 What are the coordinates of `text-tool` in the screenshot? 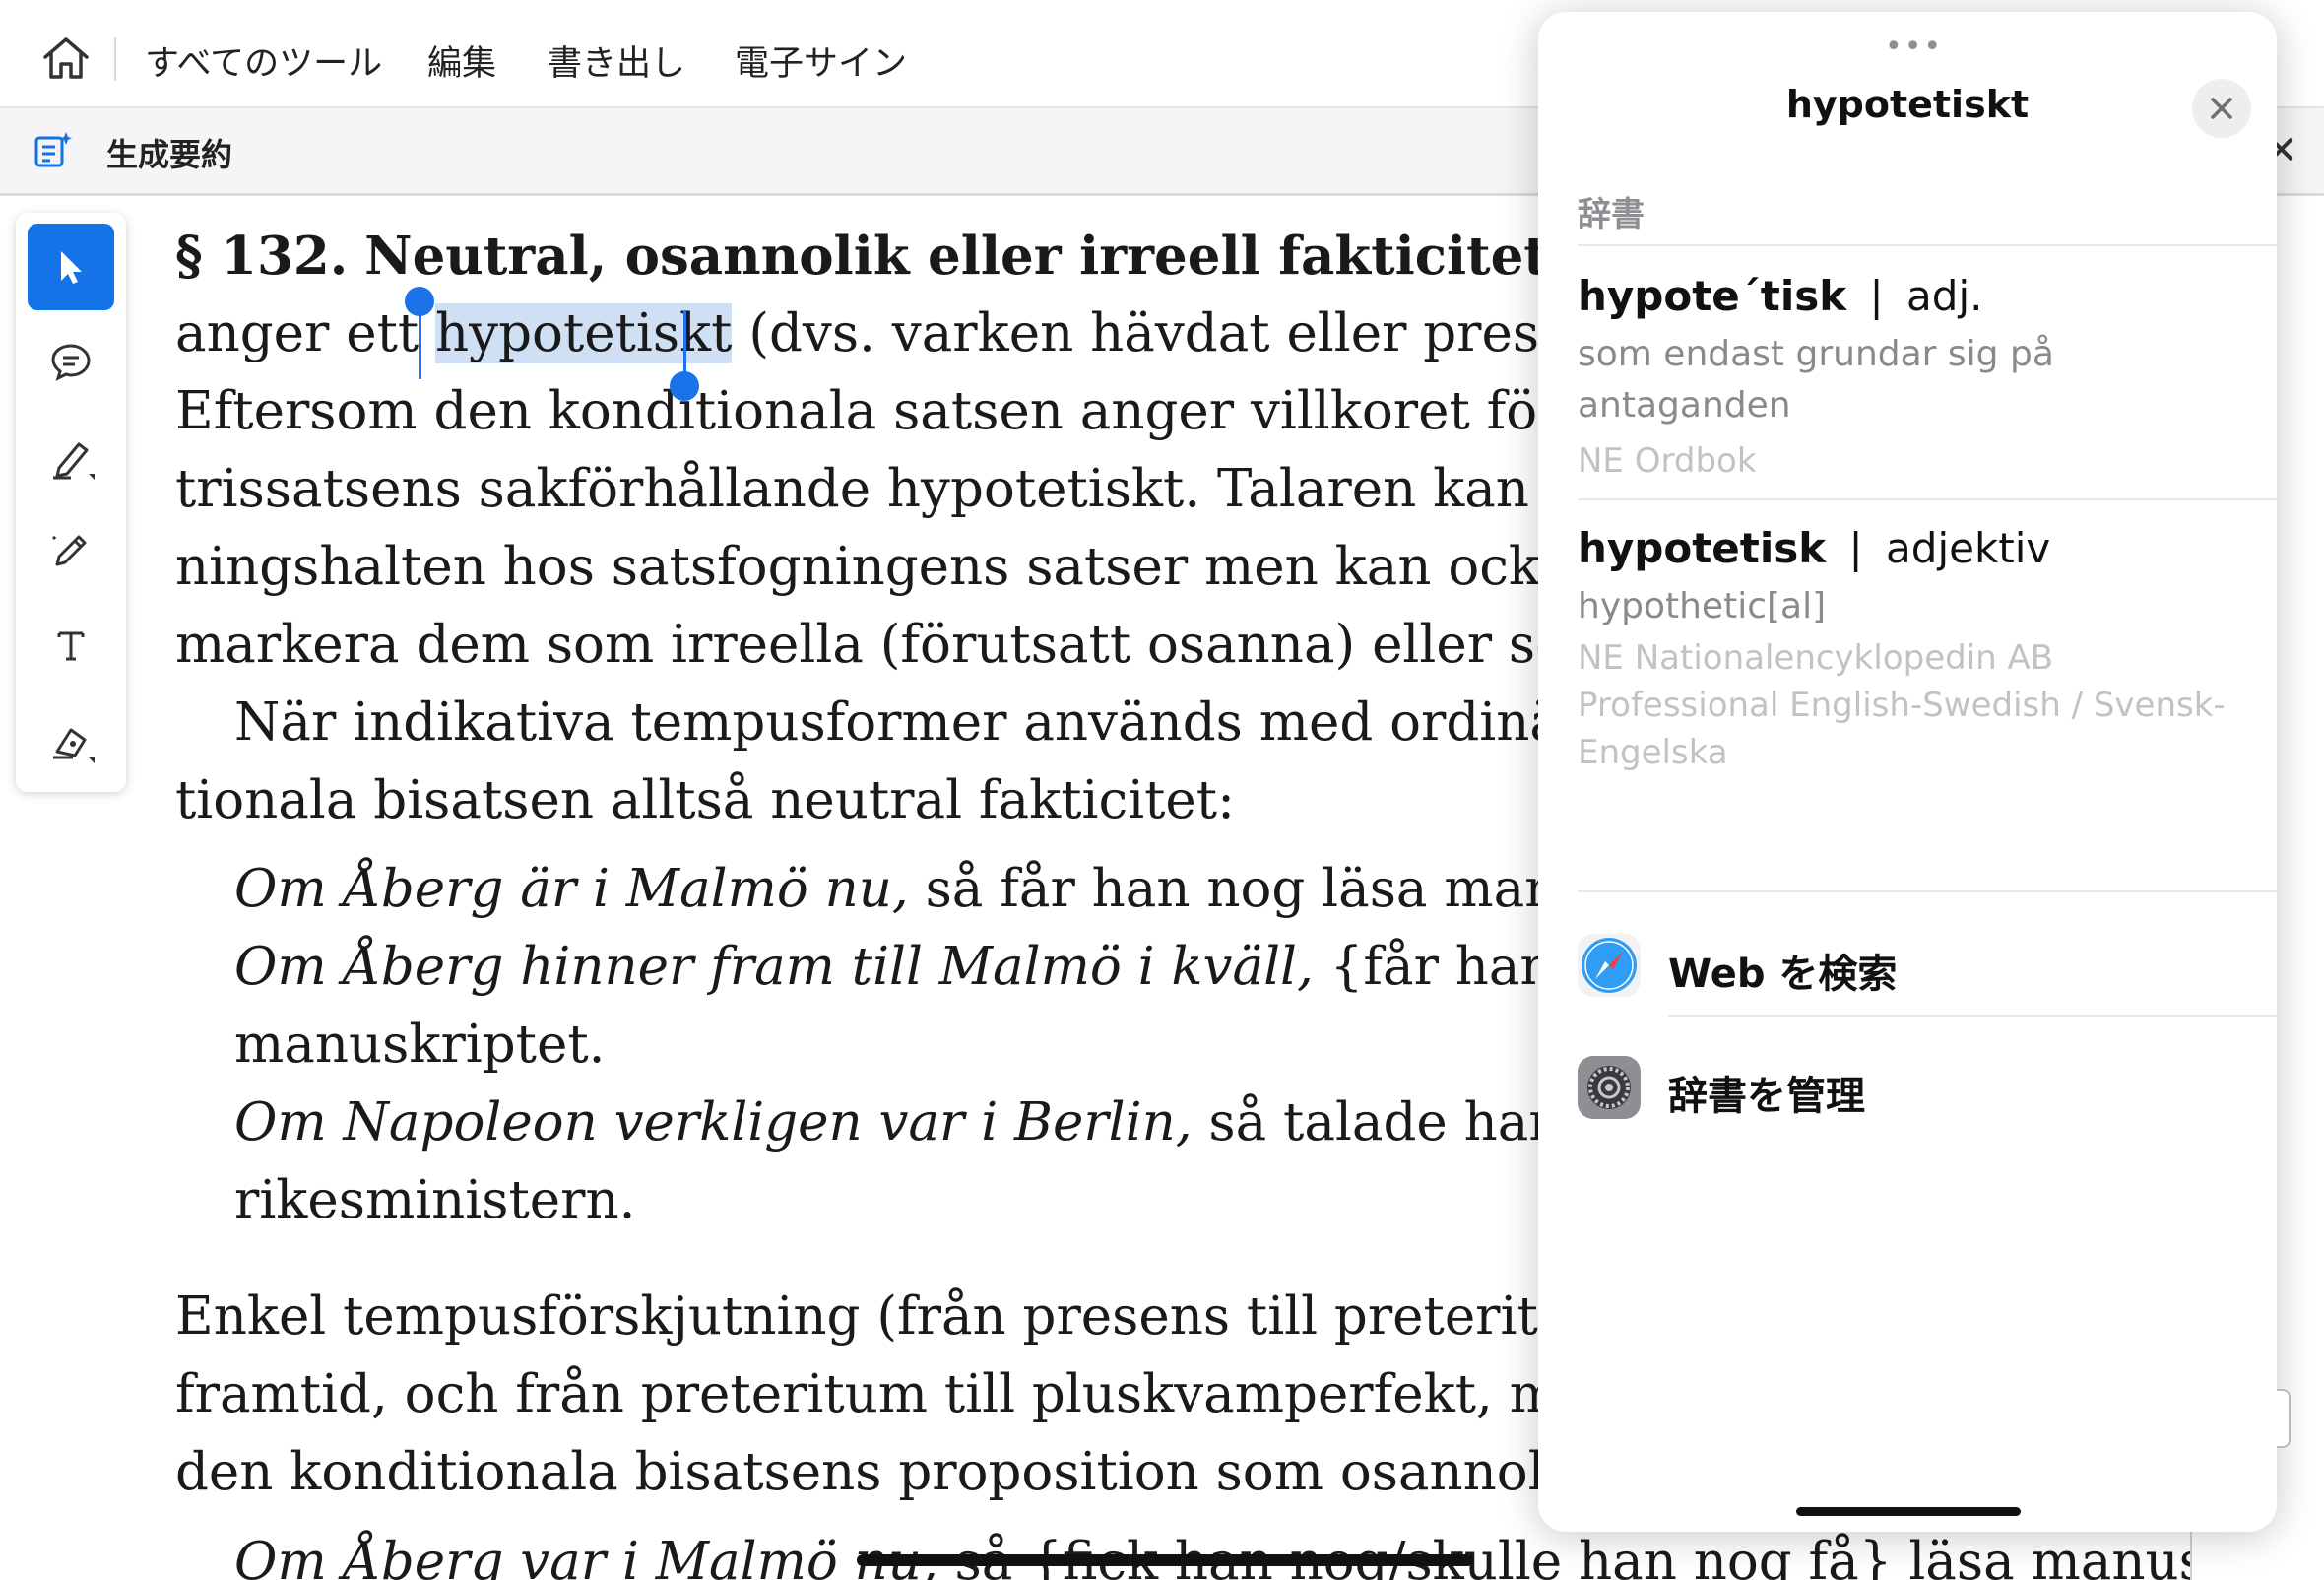 It's located at (71, 646).